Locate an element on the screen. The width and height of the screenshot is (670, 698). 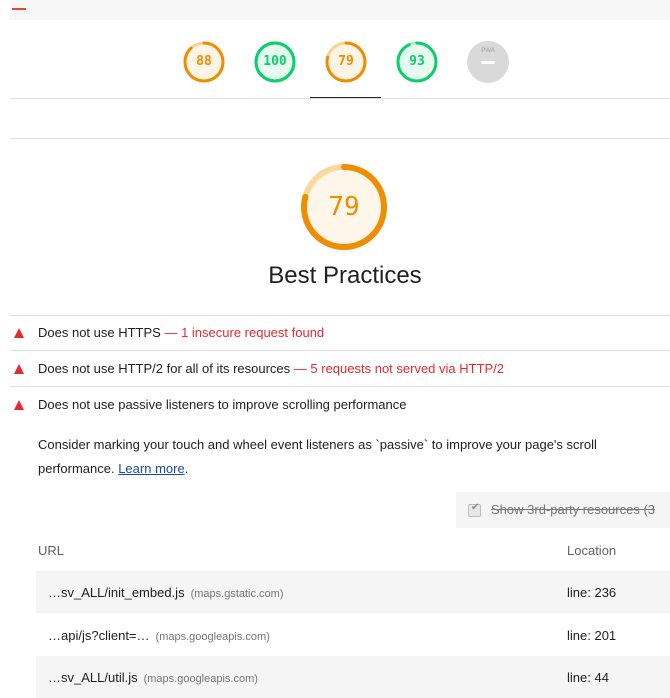
row-url: …api/js?client=… (maps.googleapis.com) is located at coordinates (159, 635).